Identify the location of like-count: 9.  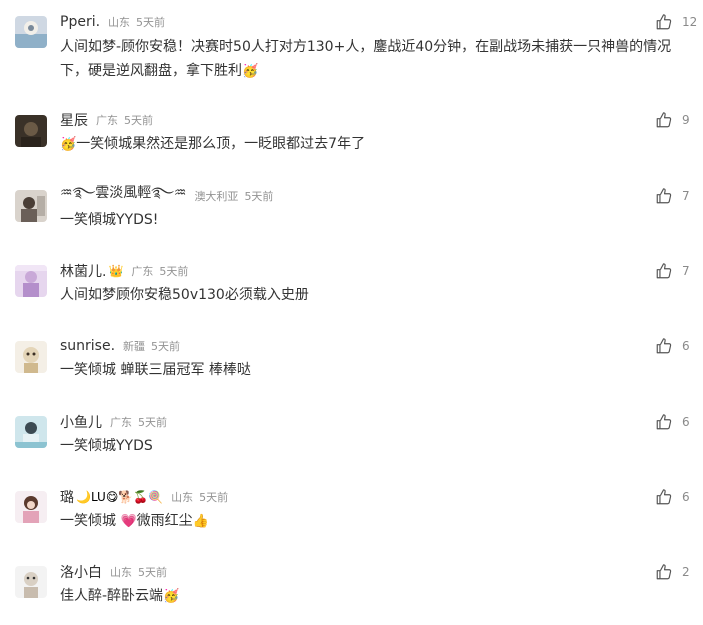
(686, 120).